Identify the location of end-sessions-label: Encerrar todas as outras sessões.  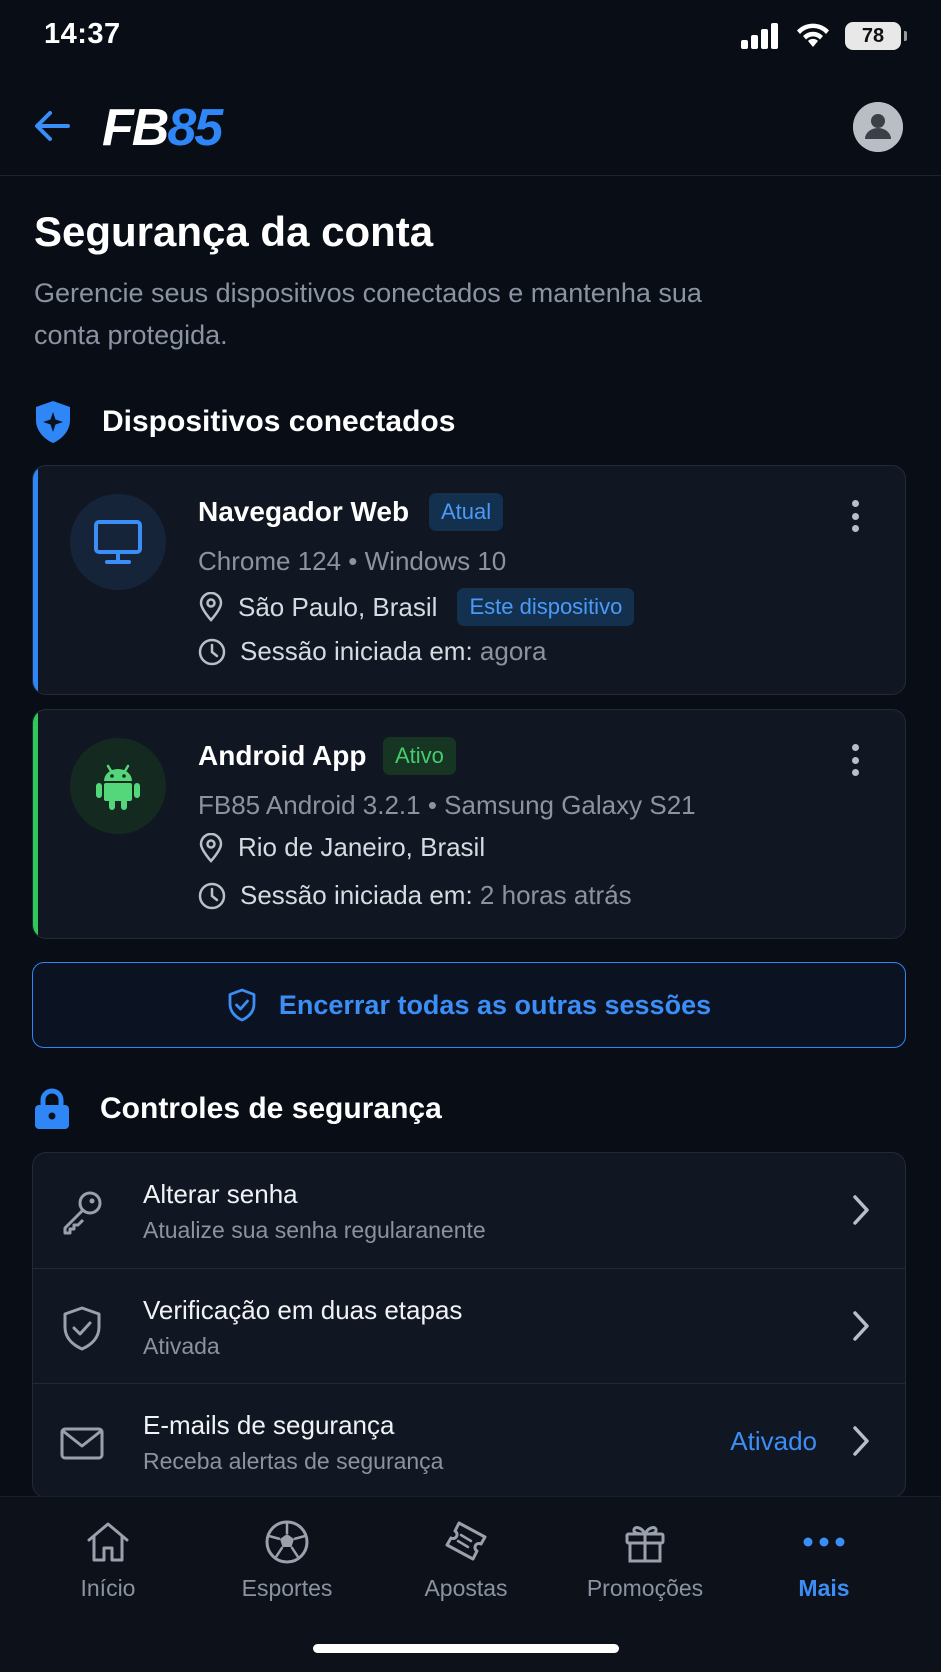
(495, 1004).